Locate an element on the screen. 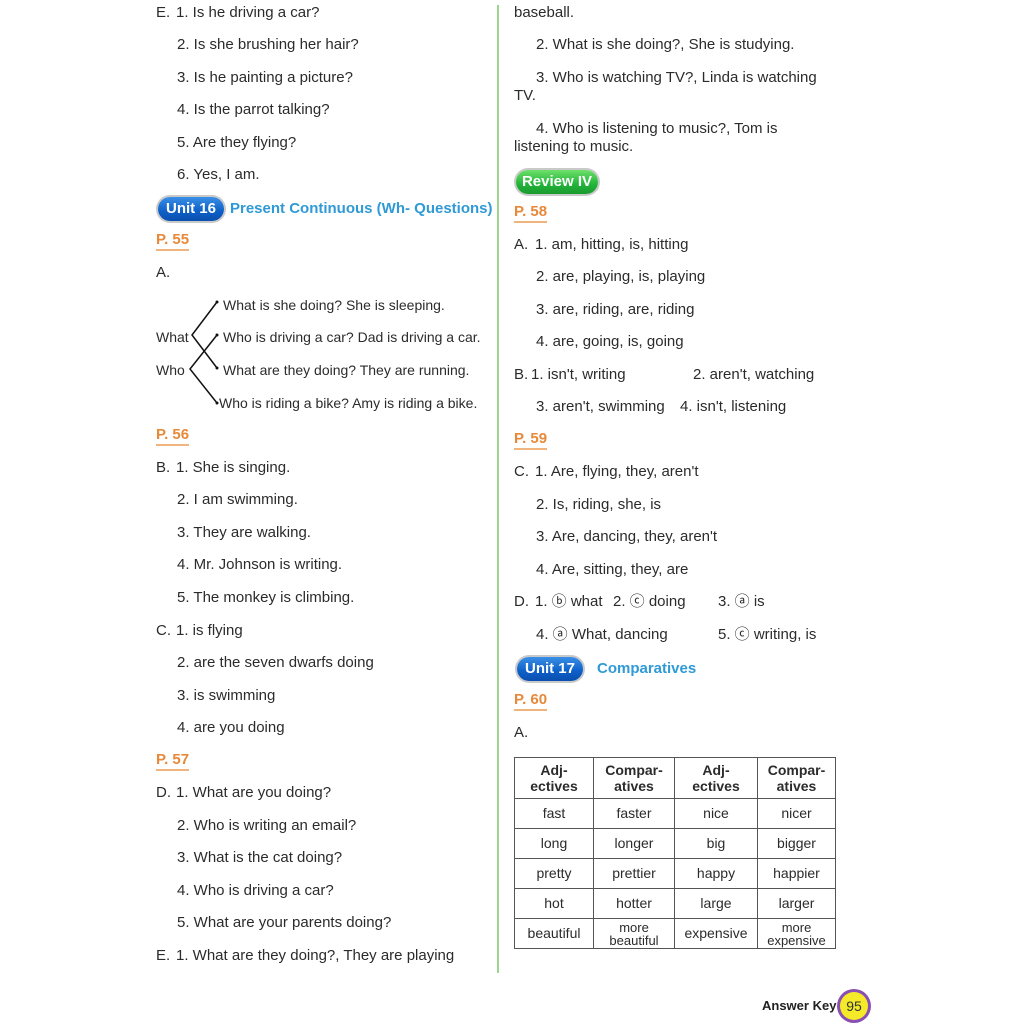  match-sentence: What is she doing? She is sleeping. is located at coordinates (334, 305).